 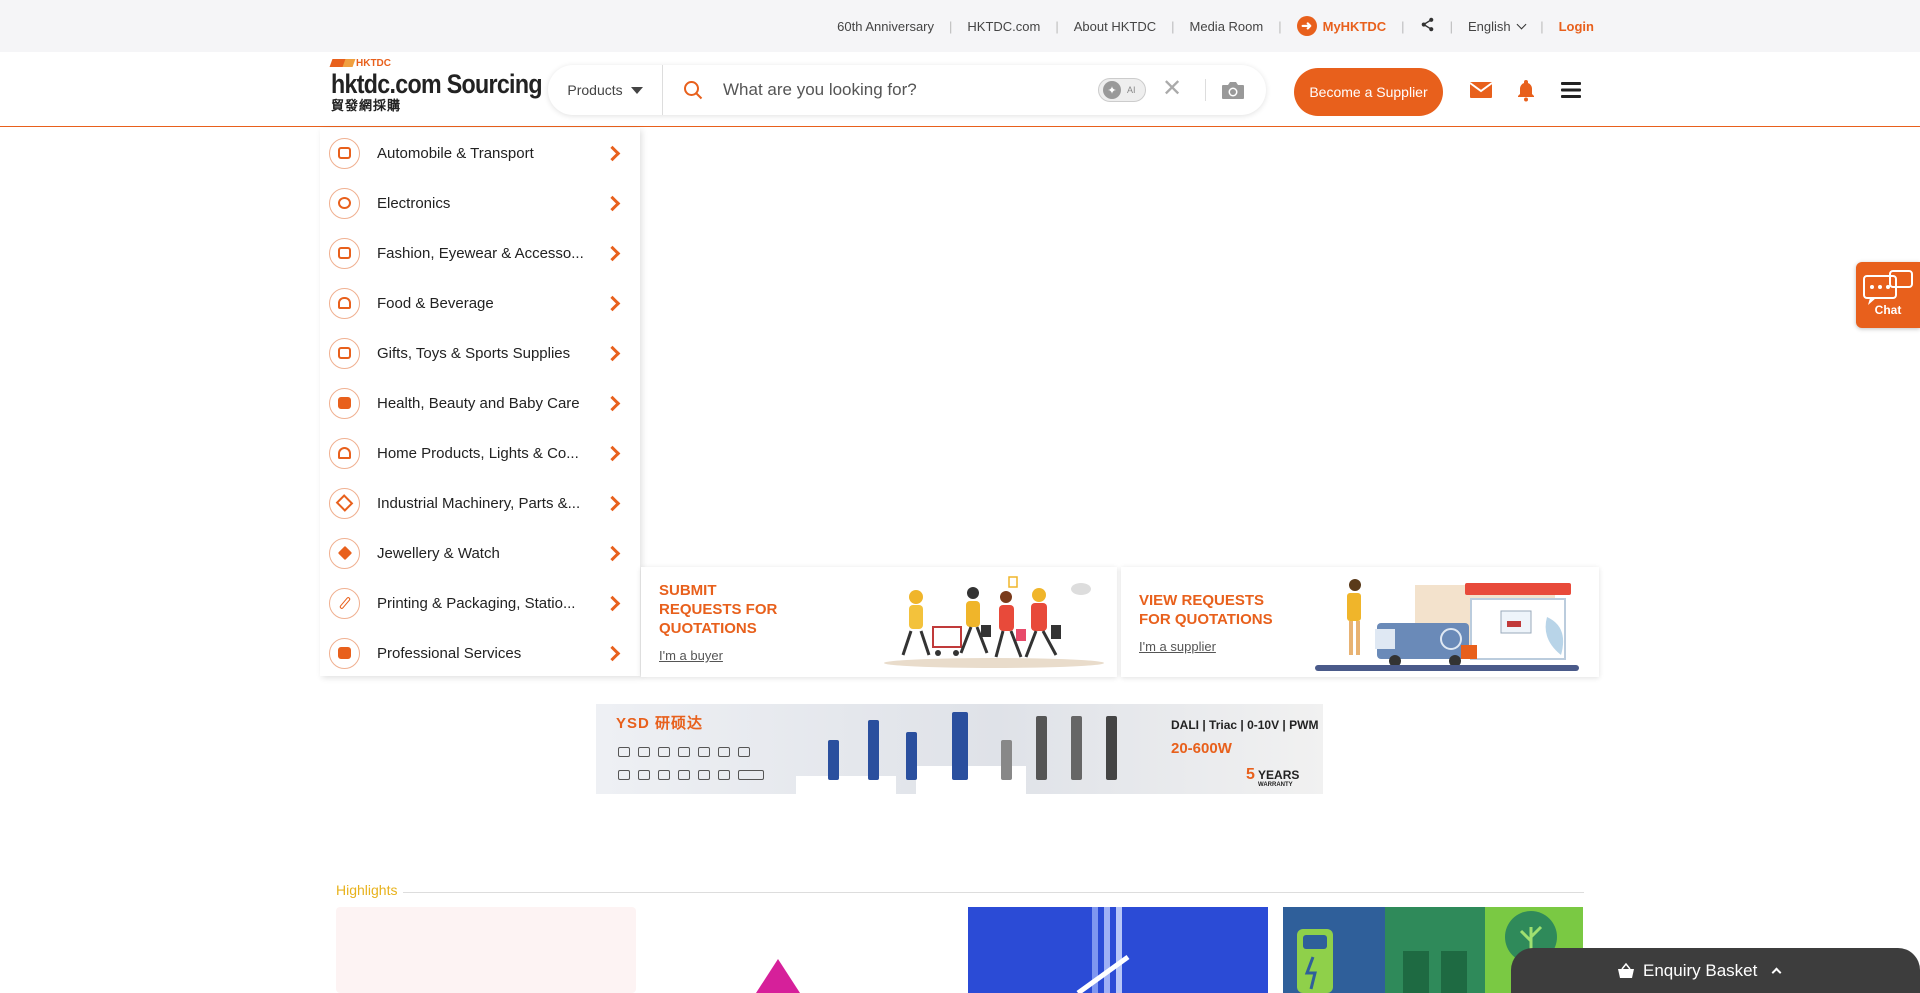 What do you see at coordinates (344, 403) in the screenshot?
I see `health-kit-icon` at bounding box center [344, 403].